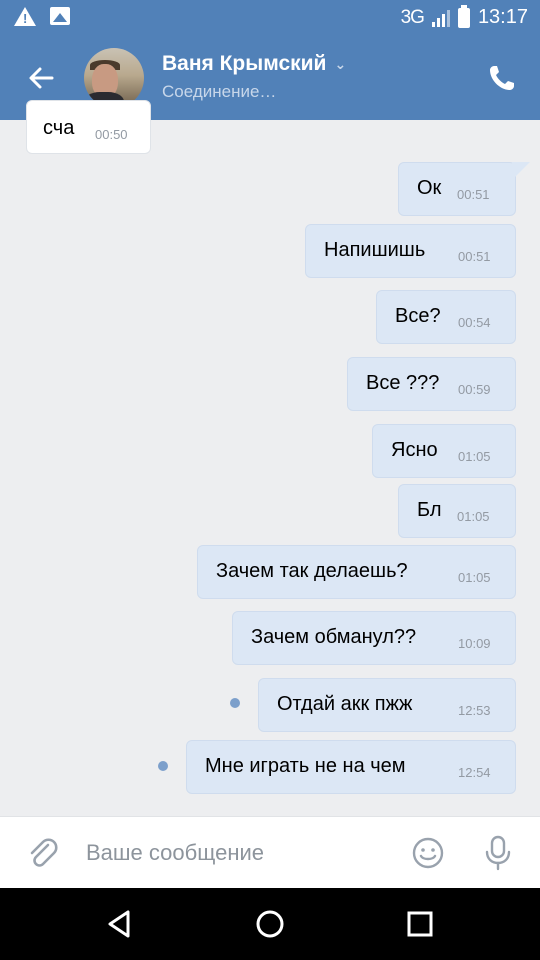  What do you see at coordinates (375, 250) in the screenshot?
I see `message-text: Напишишь` at bounding box center [375, 250].